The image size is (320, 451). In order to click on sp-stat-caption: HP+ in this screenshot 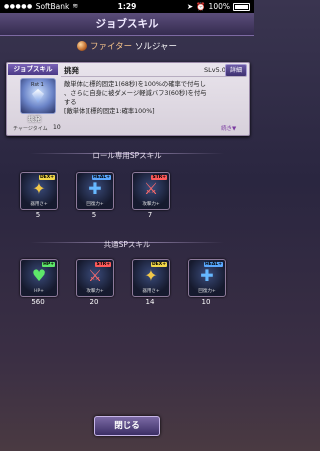, I will do `click(39, 291)`.